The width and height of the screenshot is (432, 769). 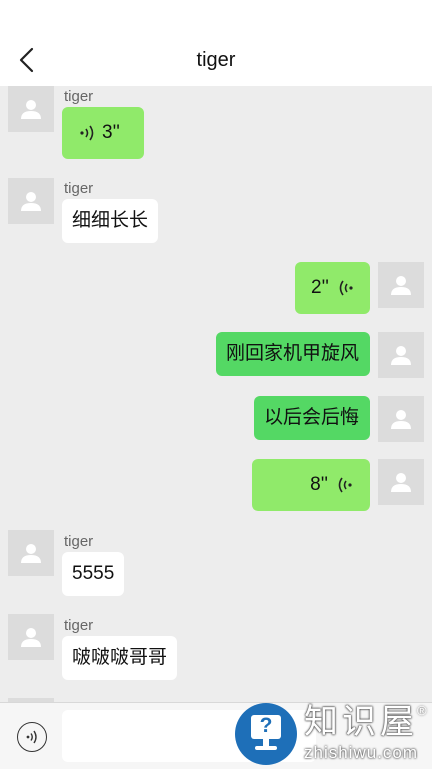 I want to click on message-text: 细细长长, so click(x=110, y=220).